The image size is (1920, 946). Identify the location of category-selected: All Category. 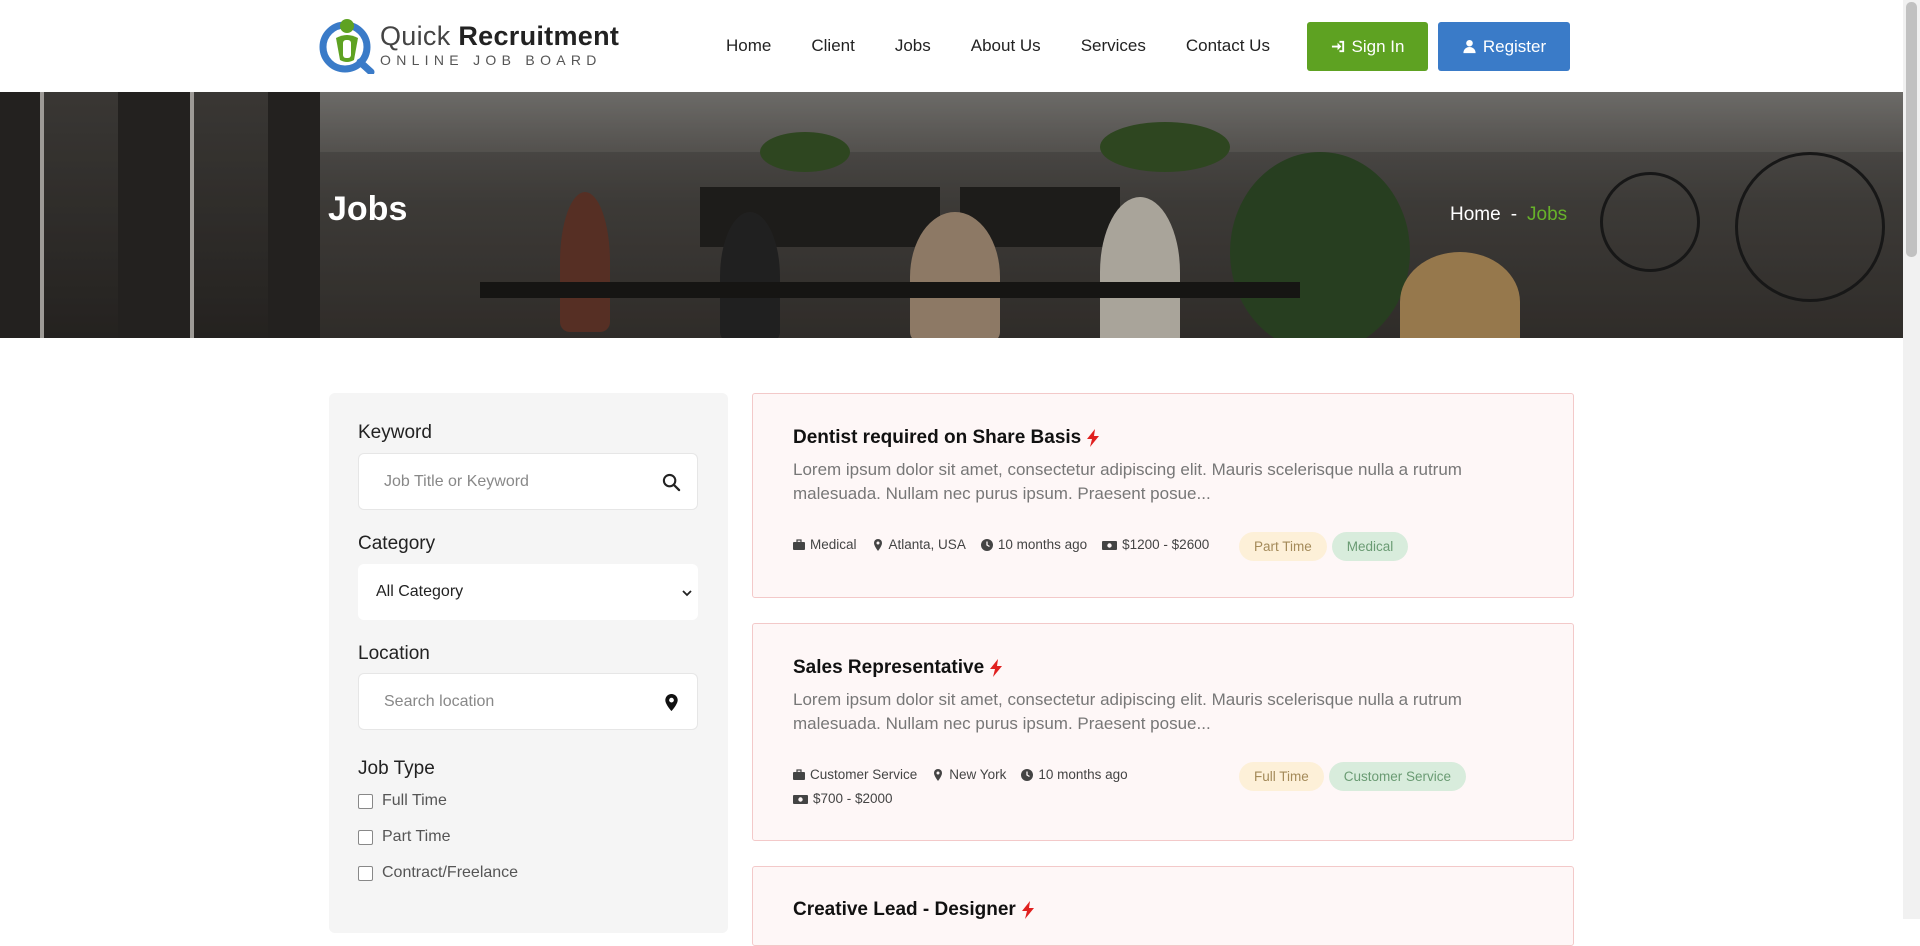
(420, 591).